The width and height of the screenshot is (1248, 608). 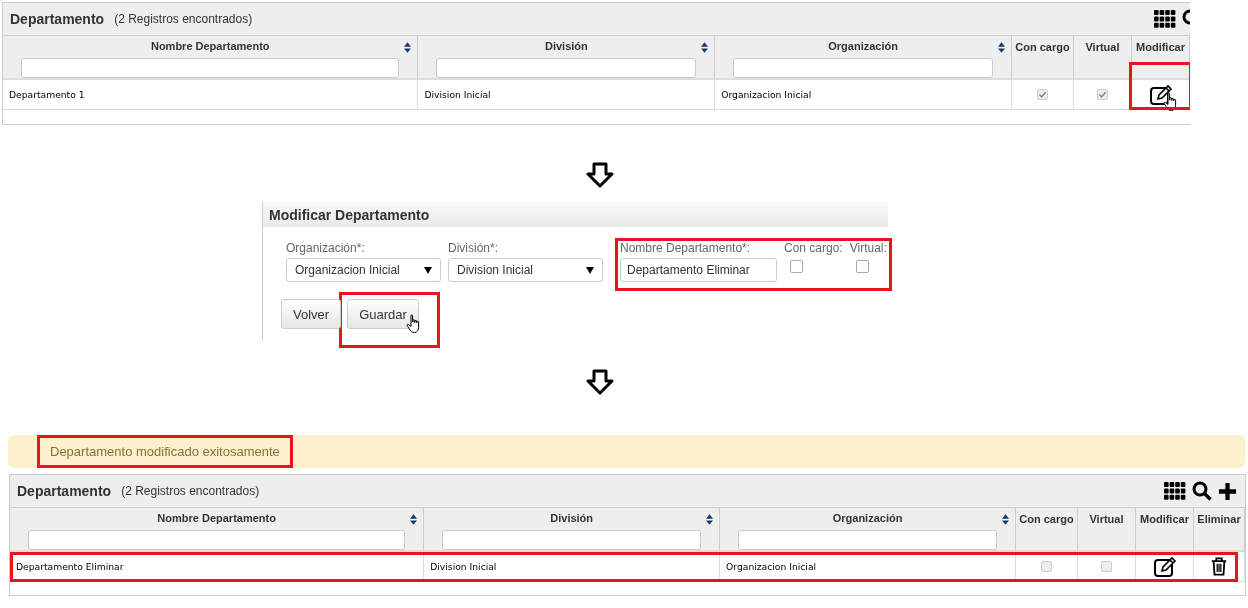 I want to click on input-field: Departamento Eliminar, so click(x=698, y=270).